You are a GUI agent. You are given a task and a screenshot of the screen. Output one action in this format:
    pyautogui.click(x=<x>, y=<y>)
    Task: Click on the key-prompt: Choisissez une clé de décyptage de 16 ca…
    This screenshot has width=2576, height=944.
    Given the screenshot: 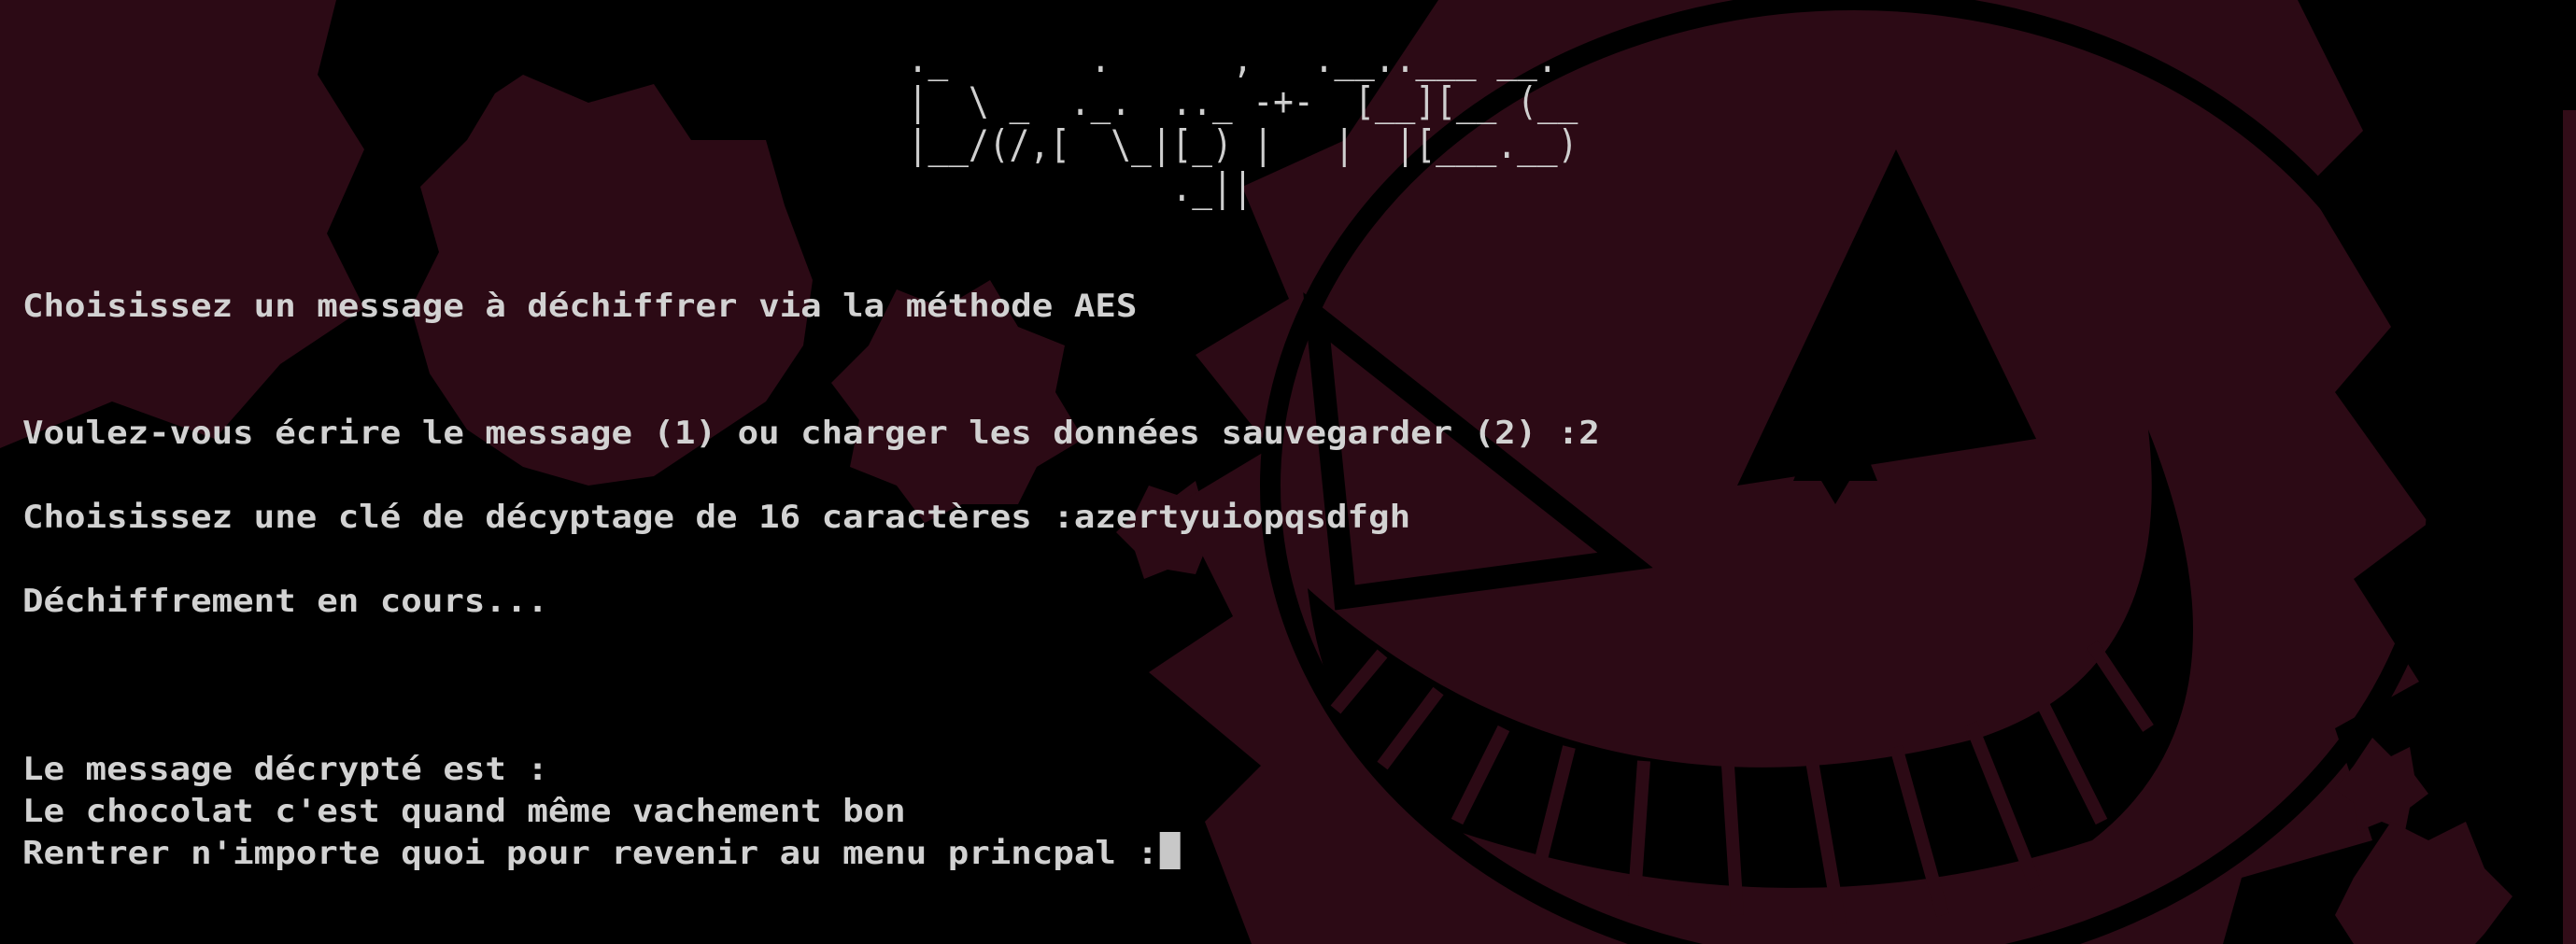 What is the action you would take?
    pyautogui.click(x=716, y=517)
    